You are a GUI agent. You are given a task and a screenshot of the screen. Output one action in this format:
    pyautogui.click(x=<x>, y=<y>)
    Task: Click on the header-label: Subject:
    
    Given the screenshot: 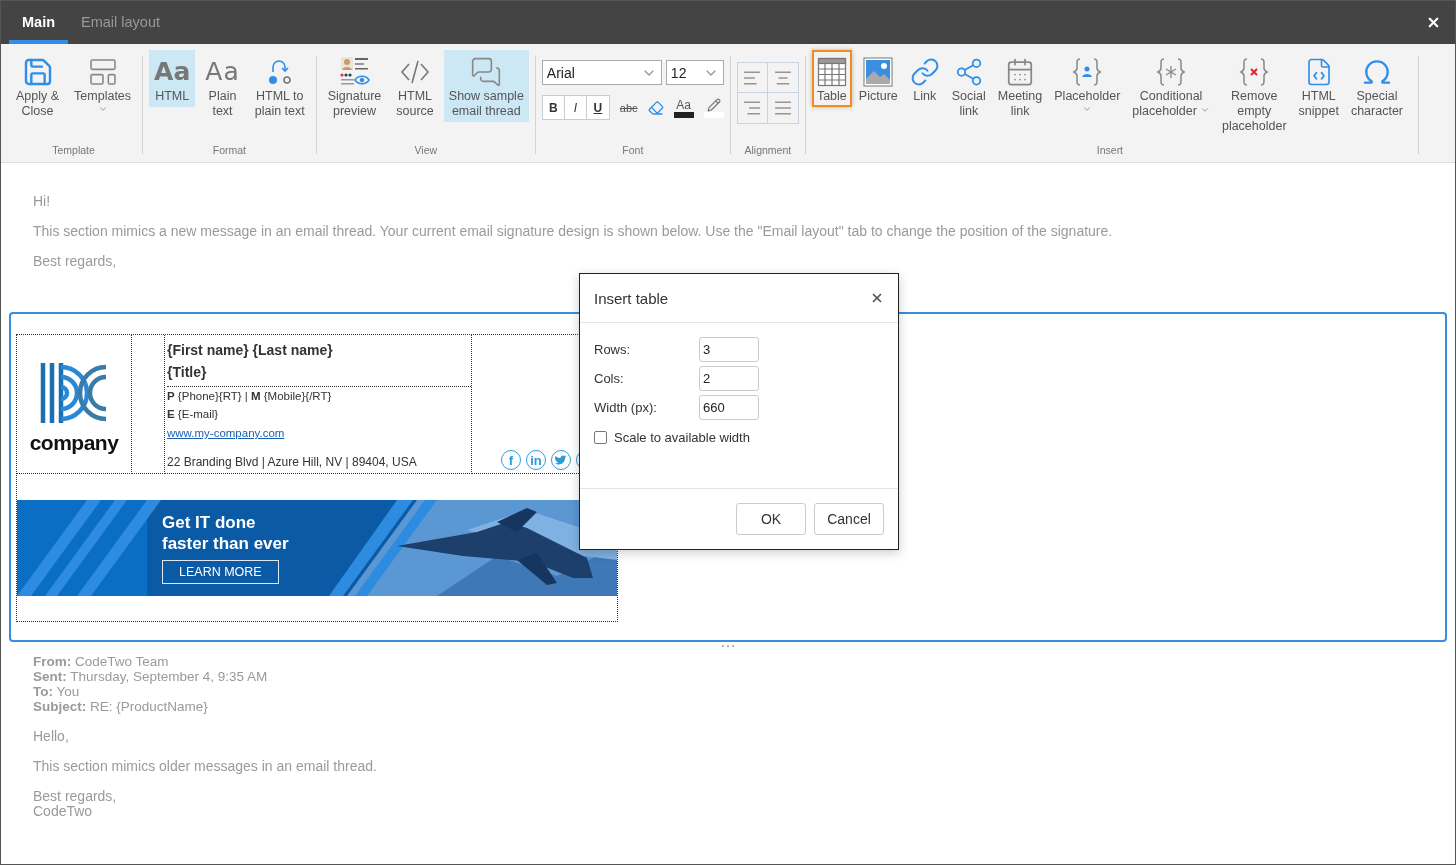 What is the action you would take?
    pyautogui.click(x=60, y=706)
    